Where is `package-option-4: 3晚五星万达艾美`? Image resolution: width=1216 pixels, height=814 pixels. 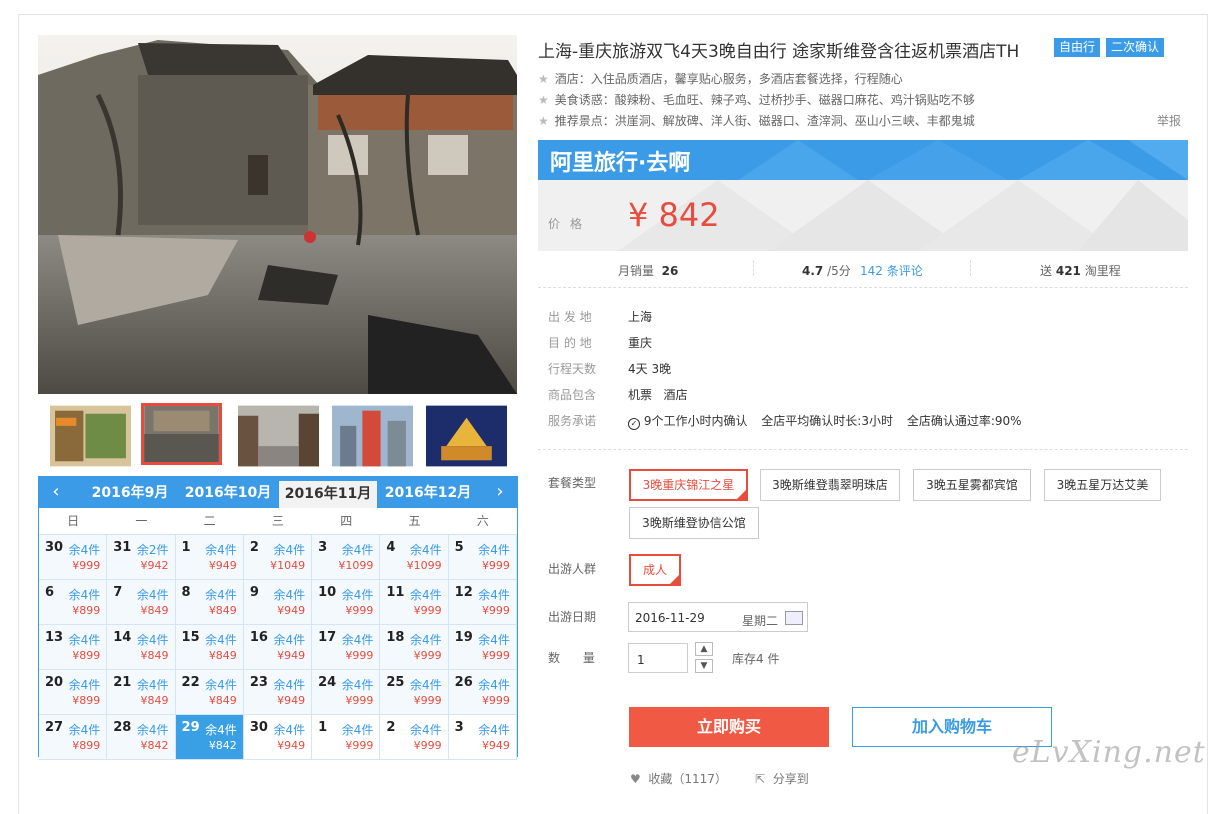
package-option-4: 3晚五星万达艾美 is located at coordinates (1102, 485).